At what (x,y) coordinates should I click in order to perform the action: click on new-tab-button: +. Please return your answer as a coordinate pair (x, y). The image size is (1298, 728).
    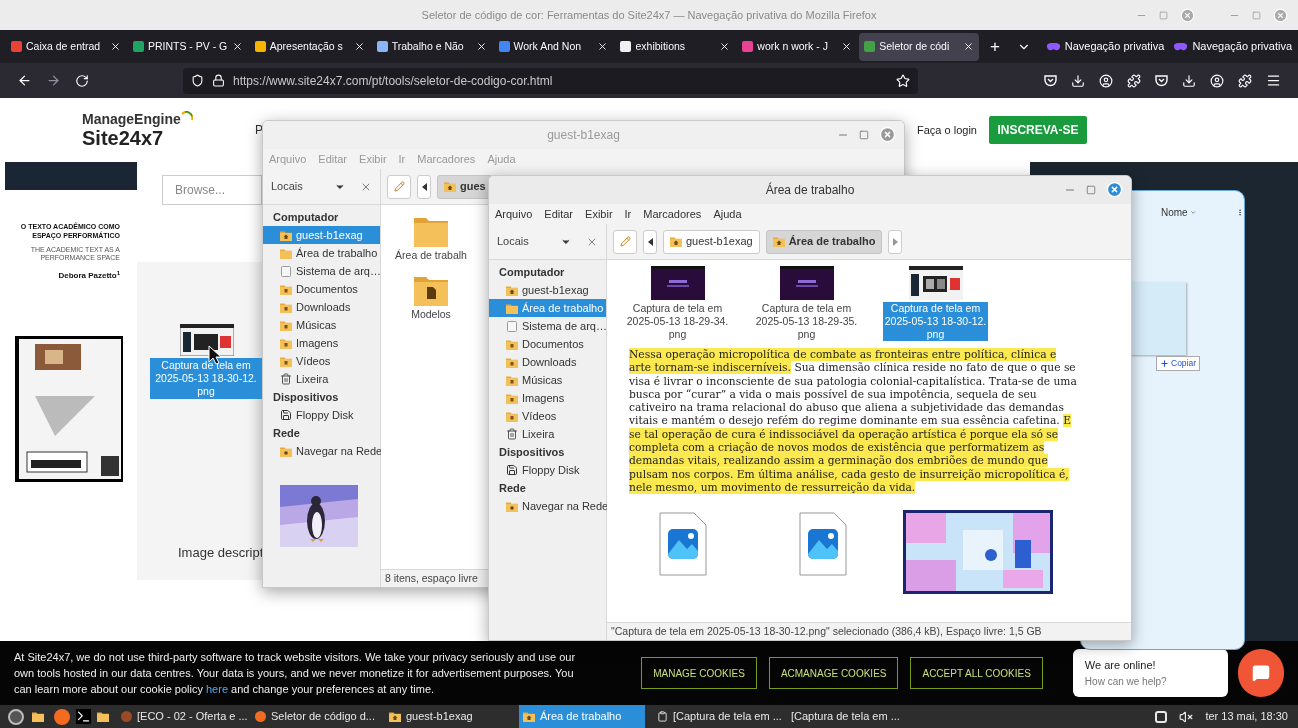
    Looking at the image, I should click on (995, 46).